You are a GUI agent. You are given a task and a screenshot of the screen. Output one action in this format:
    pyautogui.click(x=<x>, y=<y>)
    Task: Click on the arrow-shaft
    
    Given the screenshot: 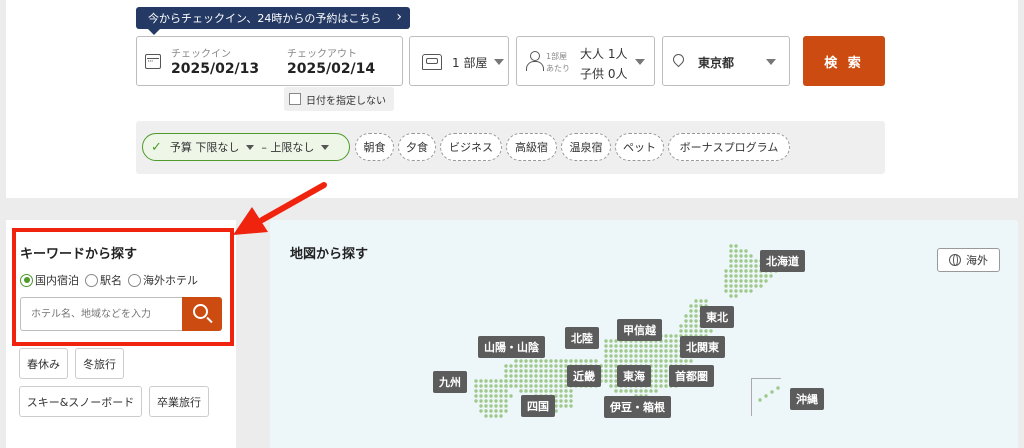 What is the action you would take?
    pyautogui.click(x=293, y=202)
    